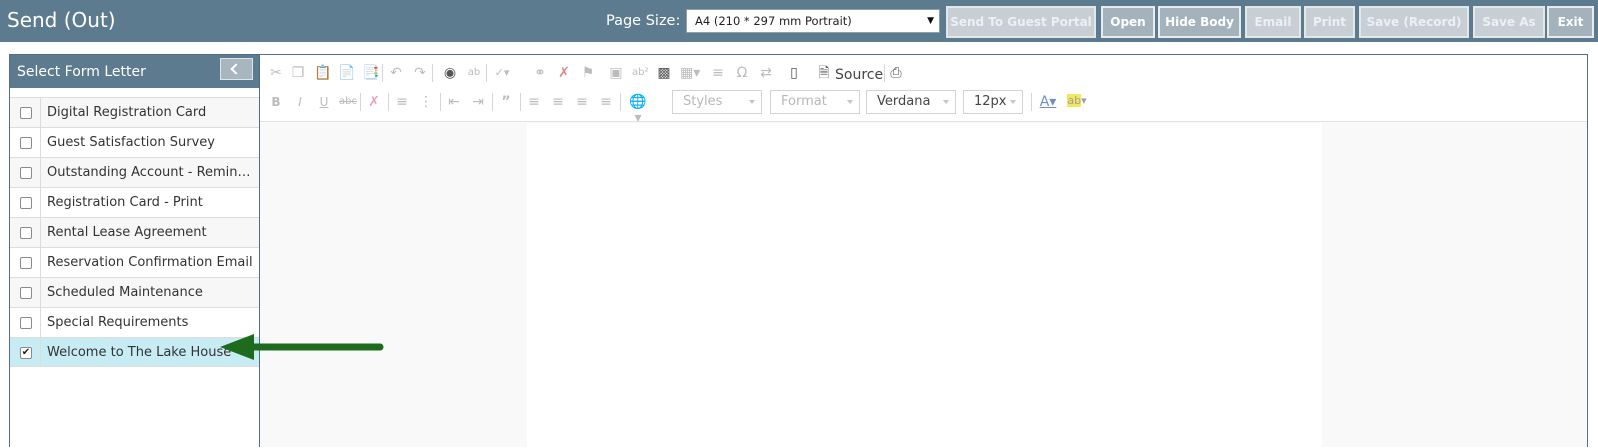 The height and width of the screenshot is (448, 1598). What do you see at coordinates (370, 73) in the screenshot?
I see `paste-word-icon: 📑` at bounding box center [370, 73].